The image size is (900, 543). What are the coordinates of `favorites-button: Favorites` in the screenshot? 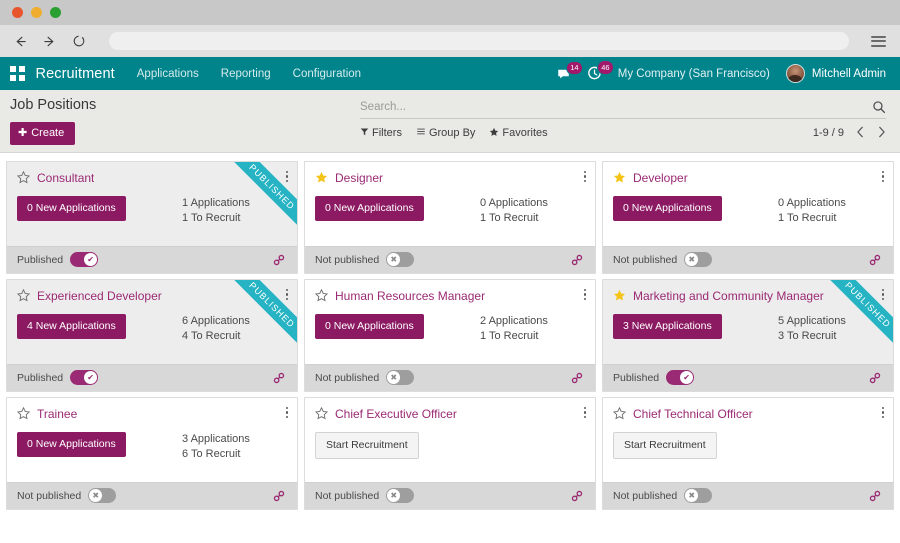 It's located at (518, 133).